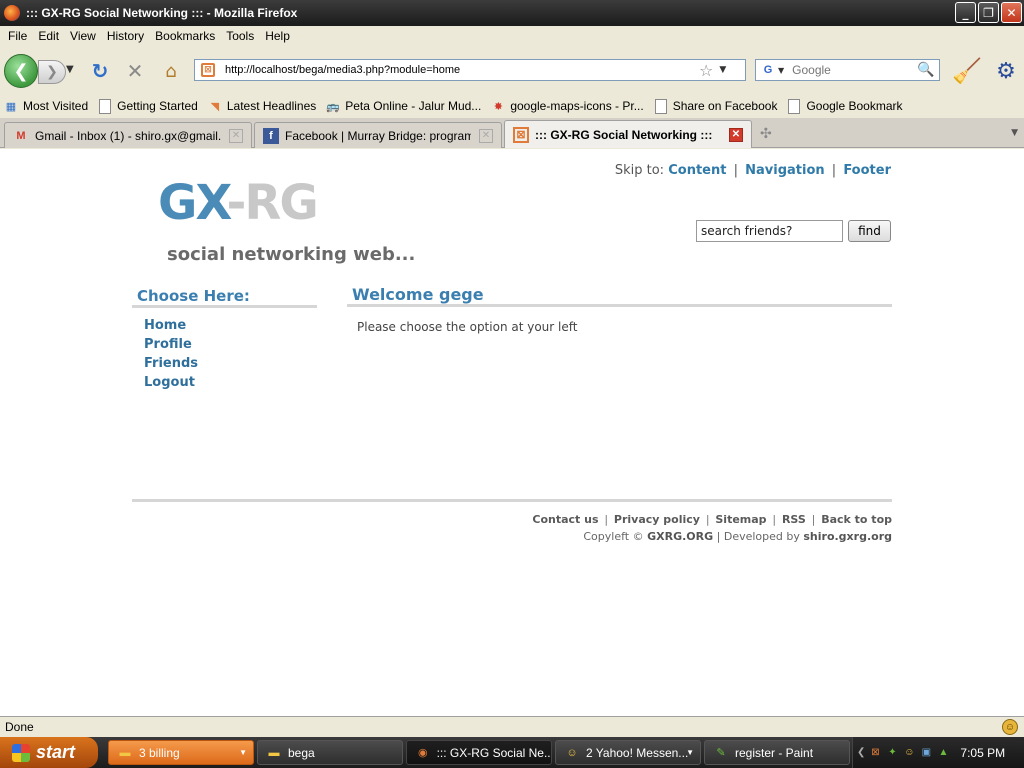 The image size is (1024, 768). What do you see at coordinates (758, 536) in the screenshot?
I see `developed-by-label: | Developed by` at bounding box center [758, 536].